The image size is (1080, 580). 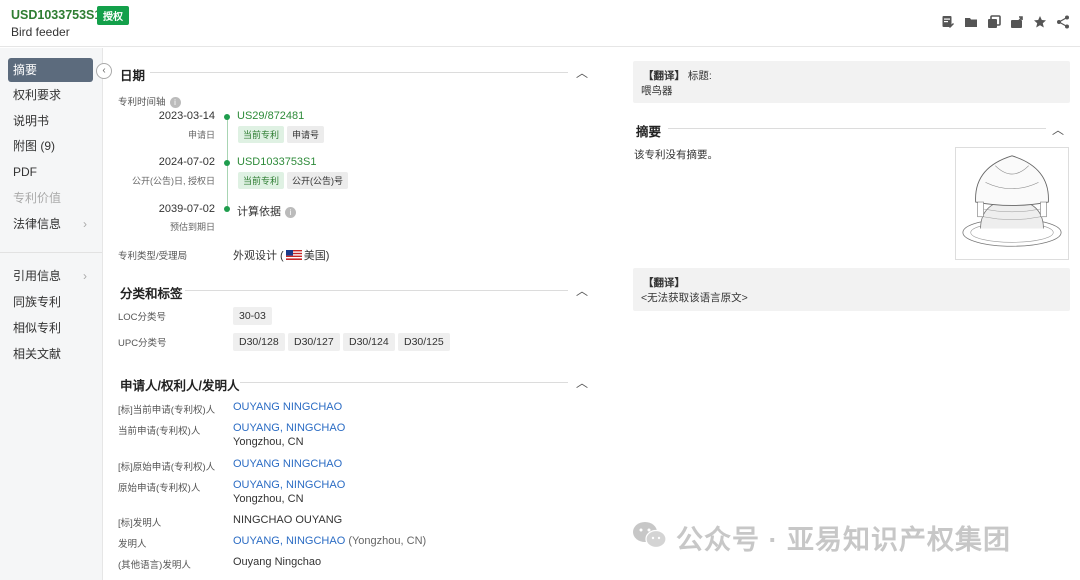 What do you see at coordinates (149, 101) in the screenshot?
I see `timeline-label: 专利时间轴 i` at bounding box center [149, 101].